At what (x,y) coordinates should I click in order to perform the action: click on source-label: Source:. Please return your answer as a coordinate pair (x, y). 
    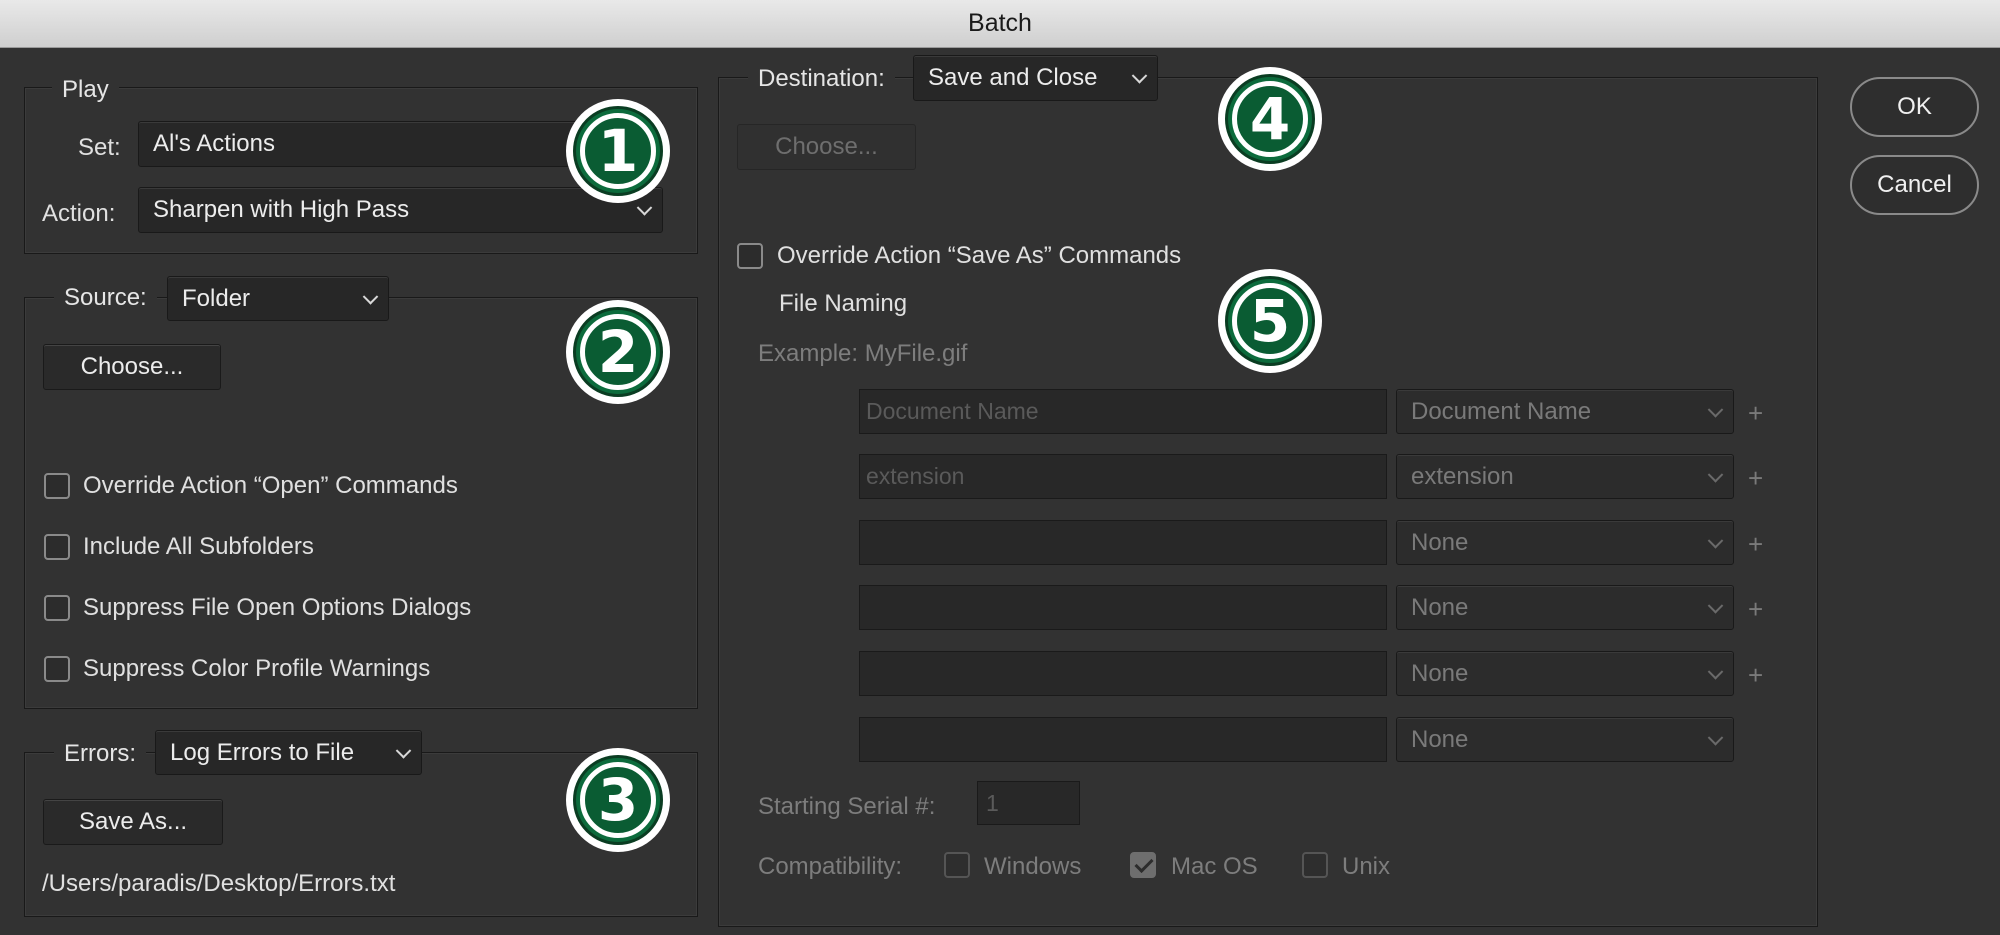
    Looking at the image, I should click on (105, 297).